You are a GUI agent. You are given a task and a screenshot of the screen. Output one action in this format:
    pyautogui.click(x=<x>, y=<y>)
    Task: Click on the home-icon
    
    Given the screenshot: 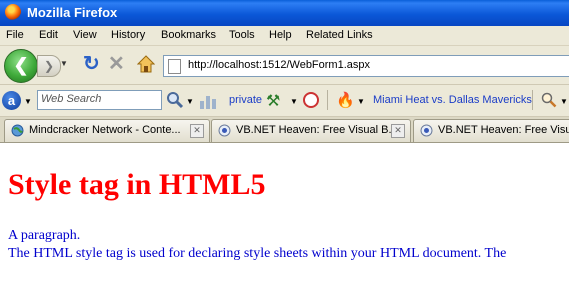 What is the action you would take?
    pyautogui.click(x=146, y=64)
    